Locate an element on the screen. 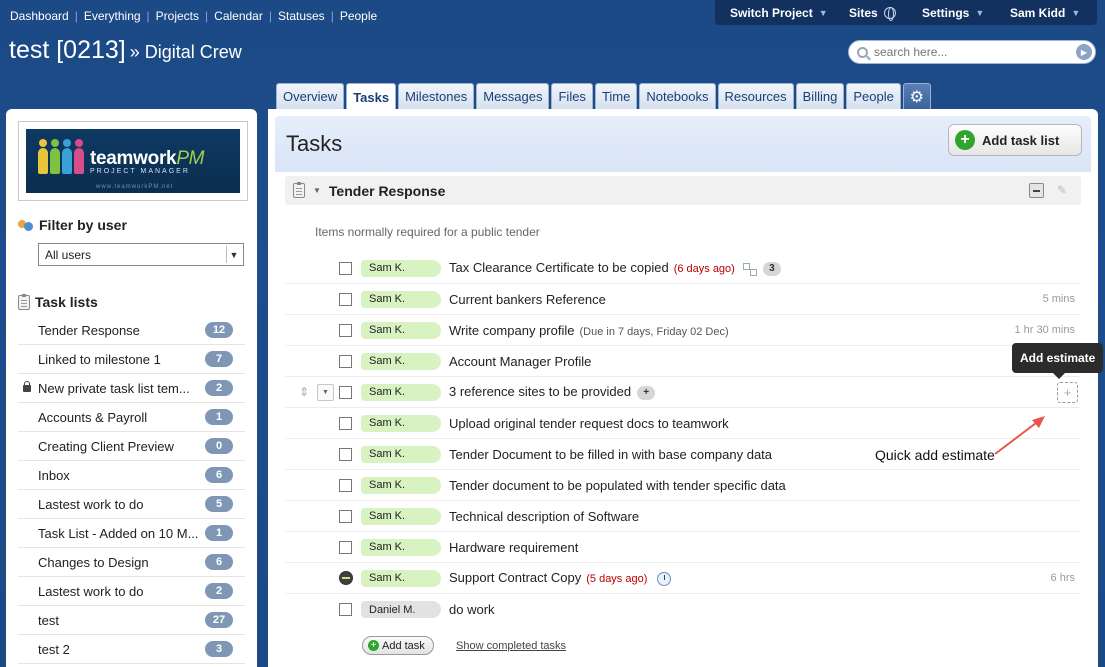  sidebar-tasklist: Linked to milestone 17 is located at coordinates (131, 359).